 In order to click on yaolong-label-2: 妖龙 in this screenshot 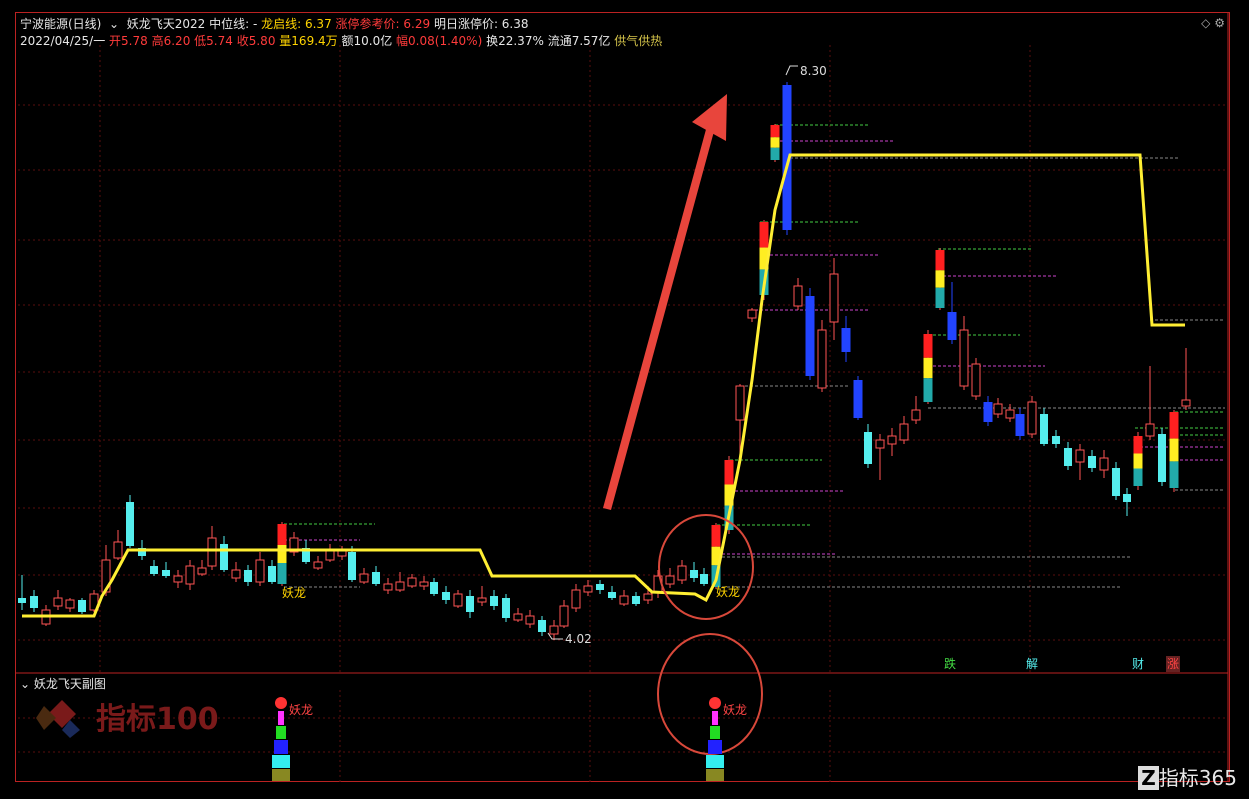, I will do `click(728, 592)`.